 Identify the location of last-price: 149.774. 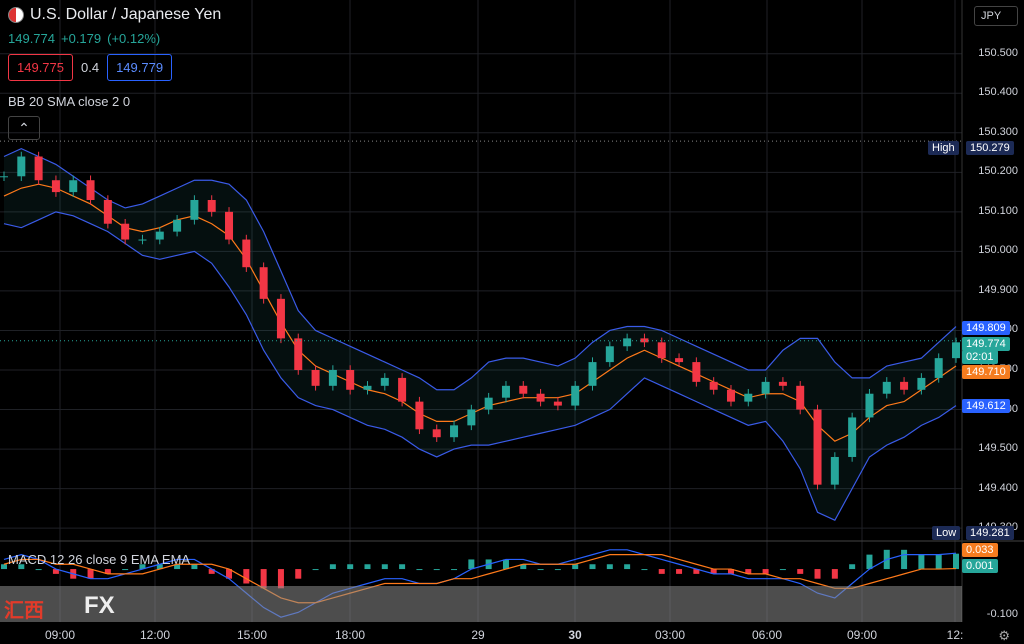
(31, 38).